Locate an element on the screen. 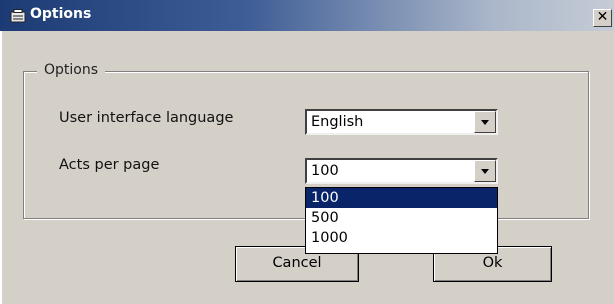 This screenshot has width=614, height=304. acts-per-page-dropdown: 100 500 1000 is located at coordinates (401, 220).